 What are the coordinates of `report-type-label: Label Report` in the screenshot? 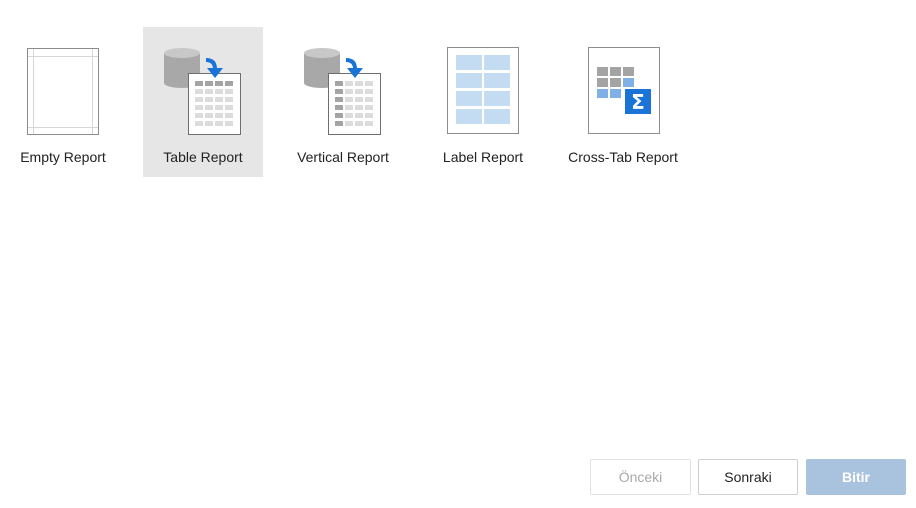 It's located at (483, 157).